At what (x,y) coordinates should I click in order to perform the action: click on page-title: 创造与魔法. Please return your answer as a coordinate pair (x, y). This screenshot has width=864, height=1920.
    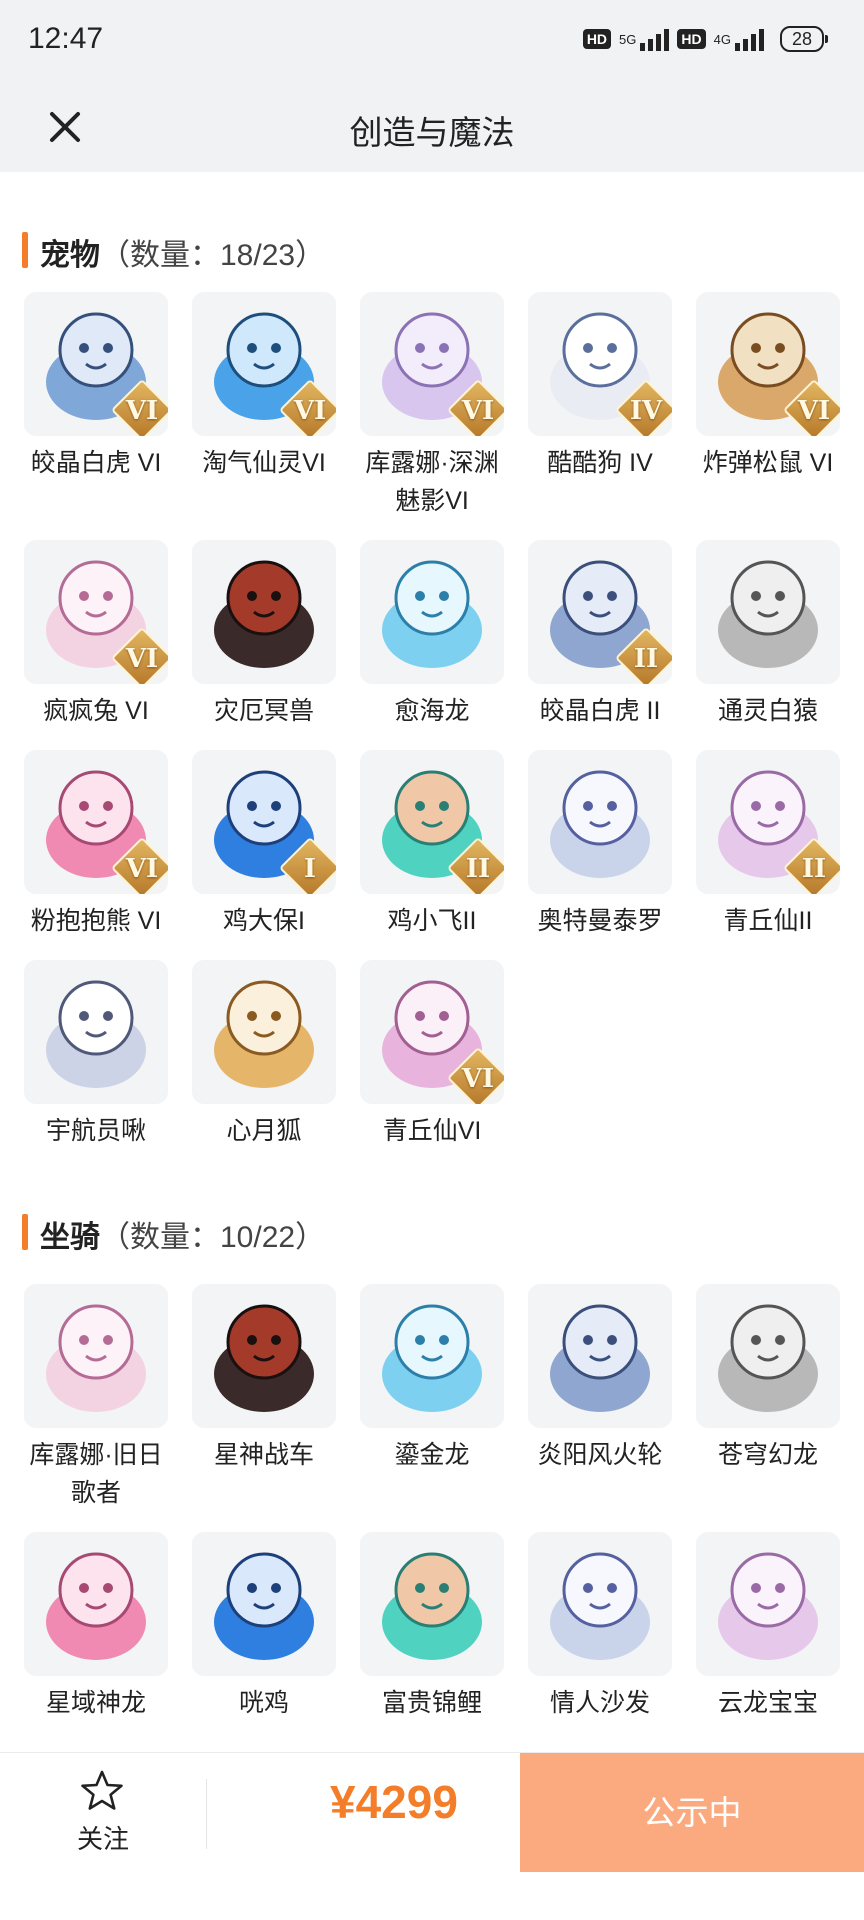
    Looking at the image, I should click on (432, 132).